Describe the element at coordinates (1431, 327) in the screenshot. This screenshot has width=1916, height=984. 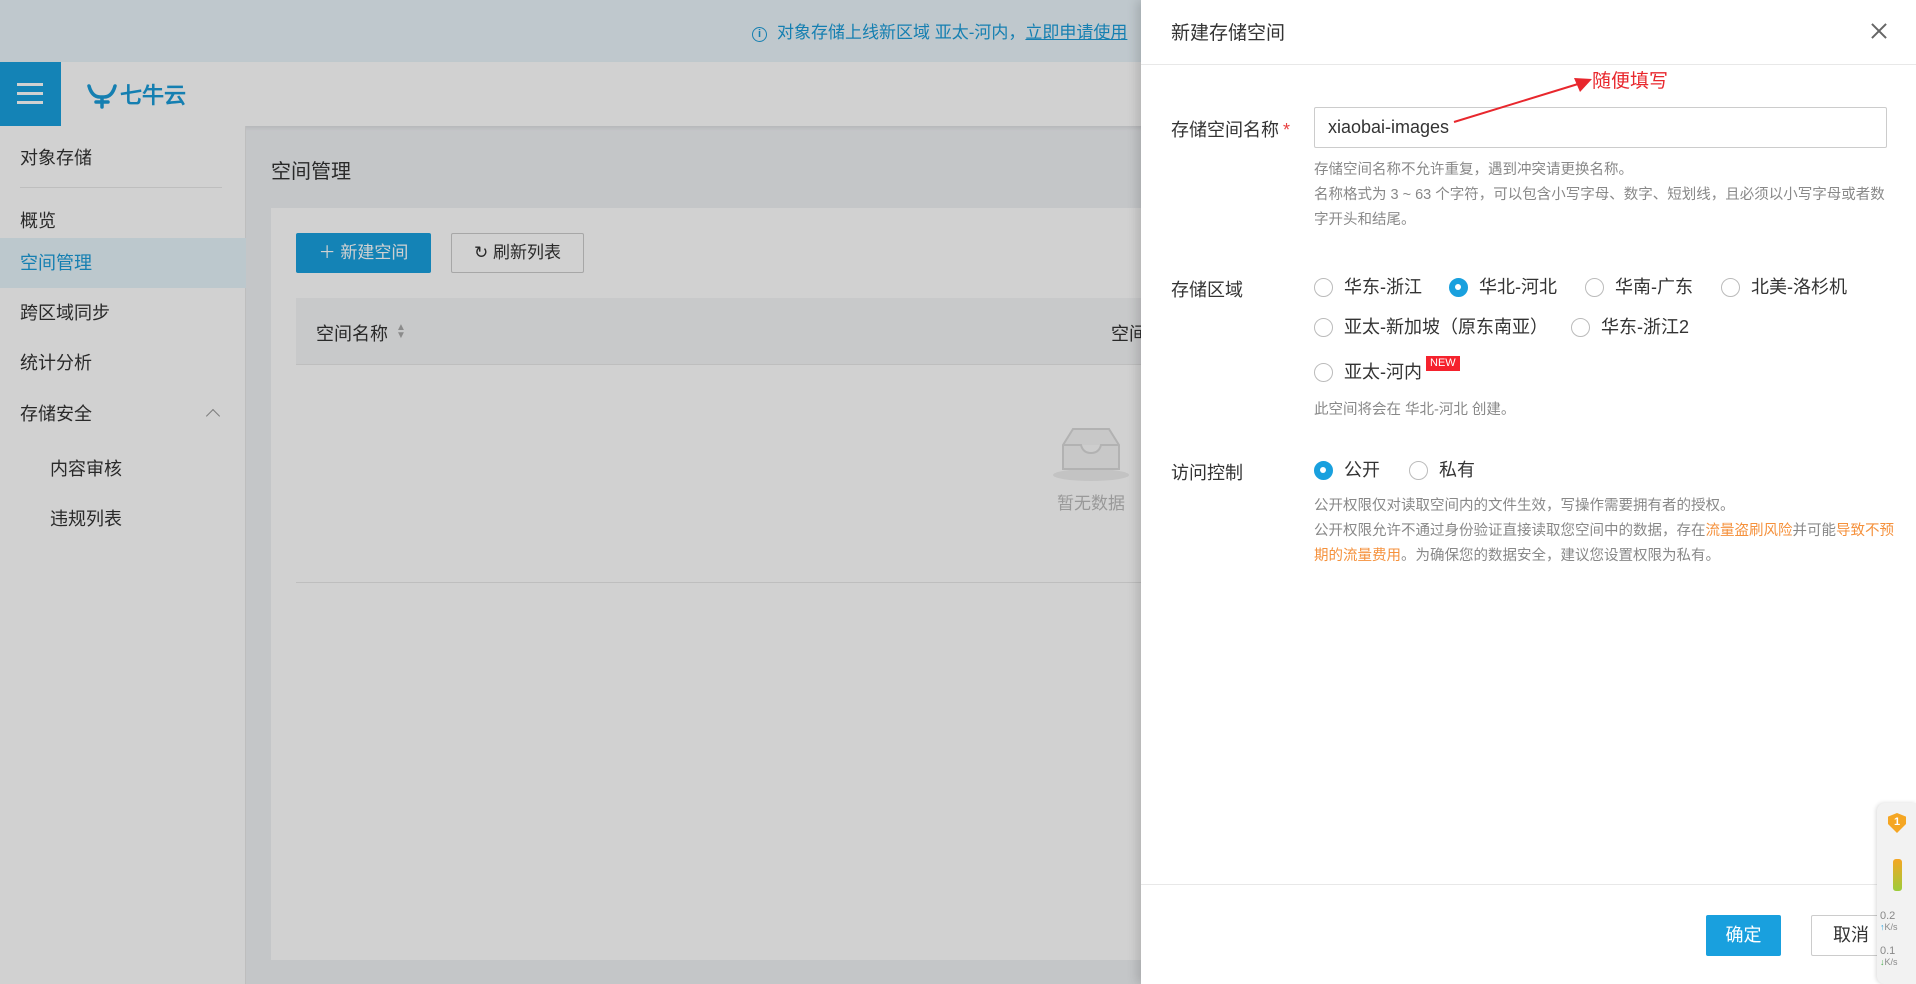
I see `region-option-singapore: 亚太-新加坡（原东南亚）` at that location.